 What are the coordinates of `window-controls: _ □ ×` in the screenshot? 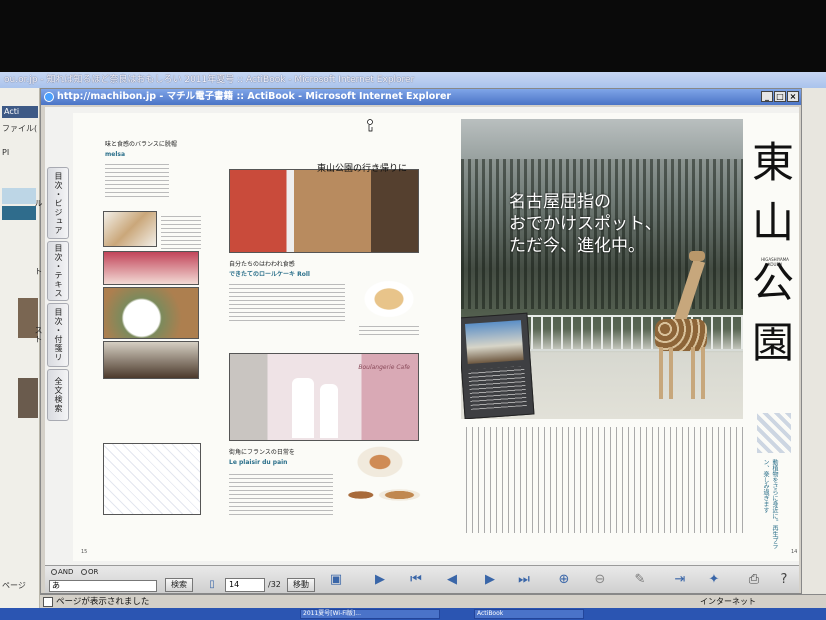 It's located at (780, 96).